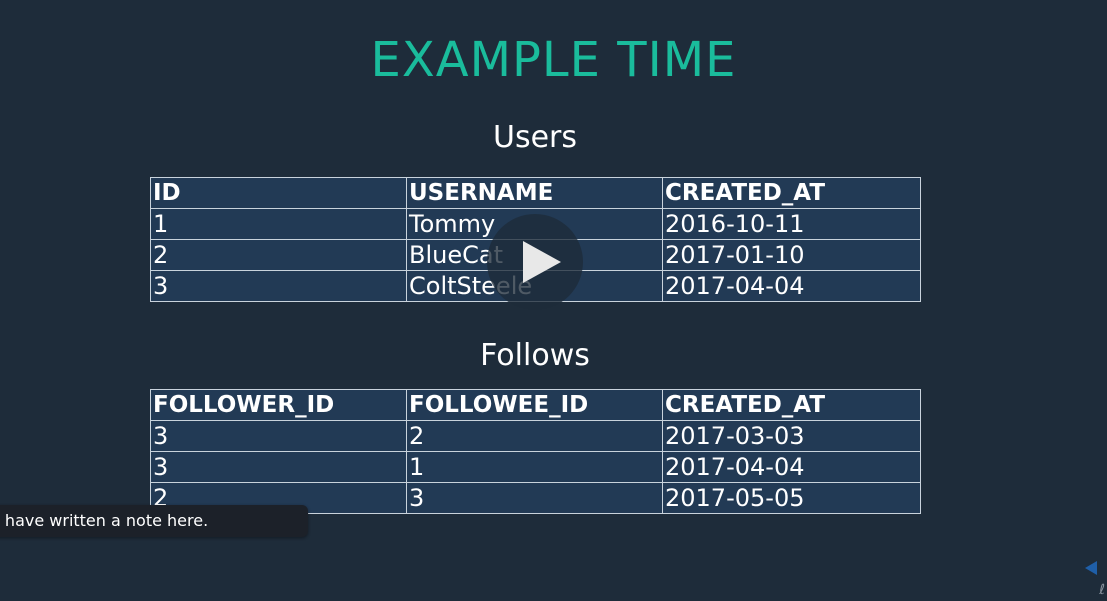  What do you see at coordinates (542, 262) in the screenshot?
I see `play-icon` at bounding box center [542, 262].